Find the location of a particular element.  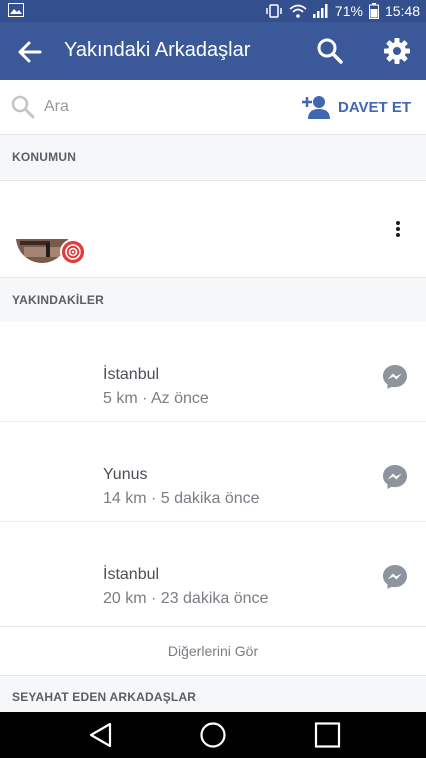

recents-square-icon is located at coordinates (328, 735).